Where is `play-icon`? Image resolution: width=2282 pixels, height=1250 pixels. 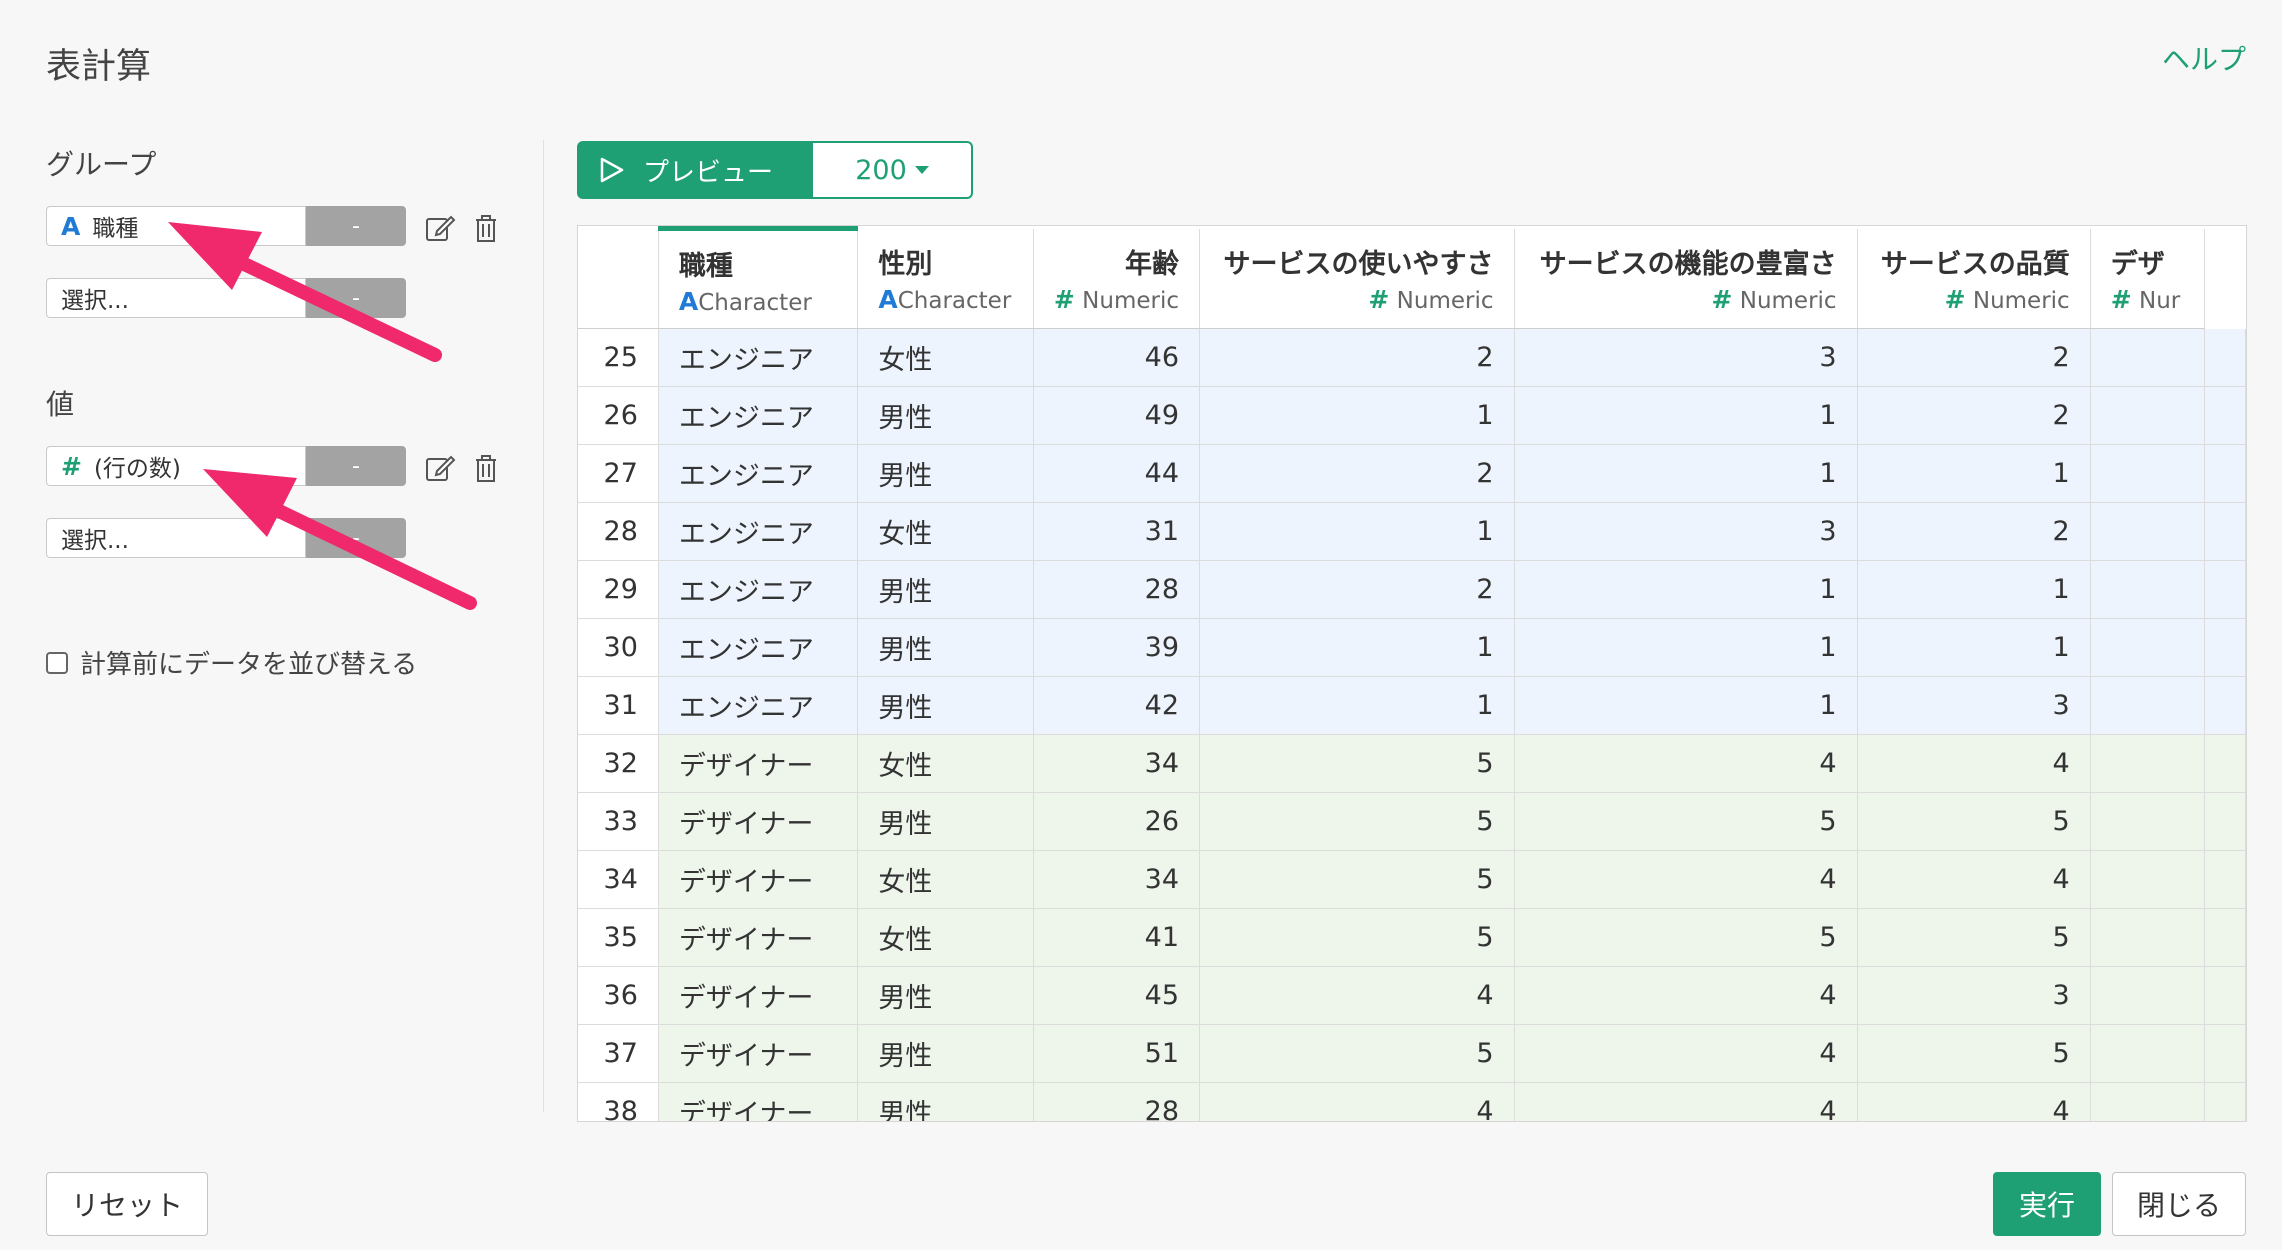
play-icon is located at coordinates (612, 170).